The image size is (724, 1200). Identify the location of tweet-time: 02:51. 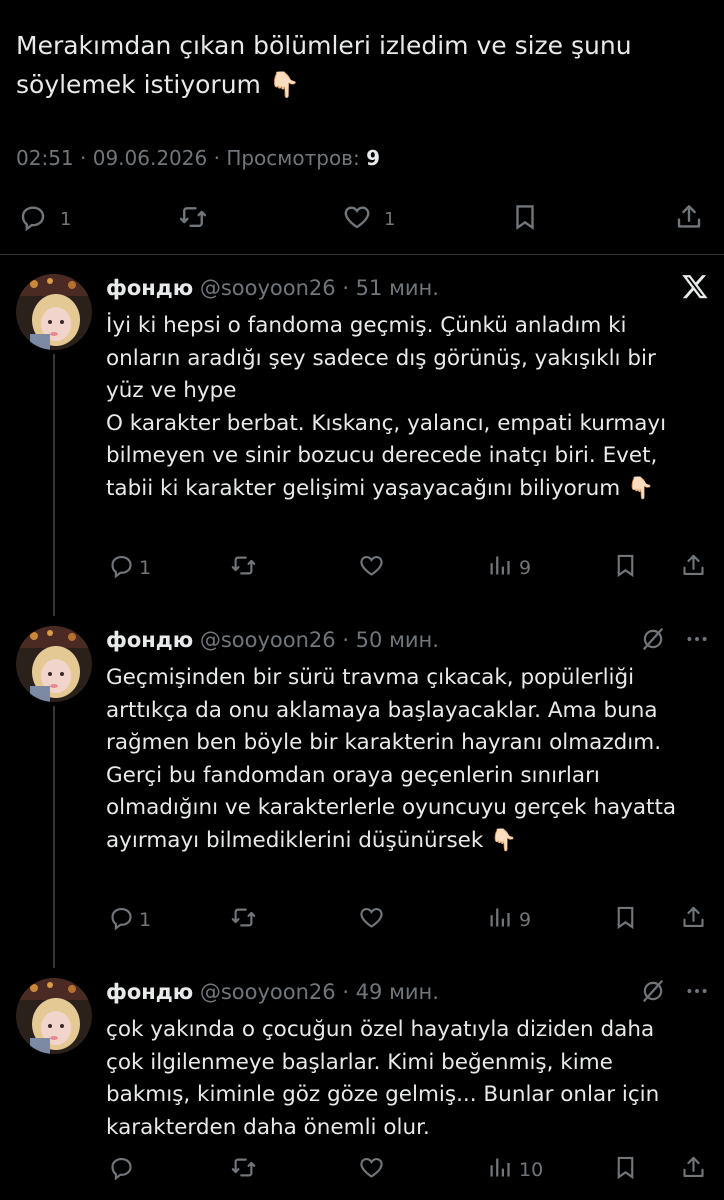
(45, 158).